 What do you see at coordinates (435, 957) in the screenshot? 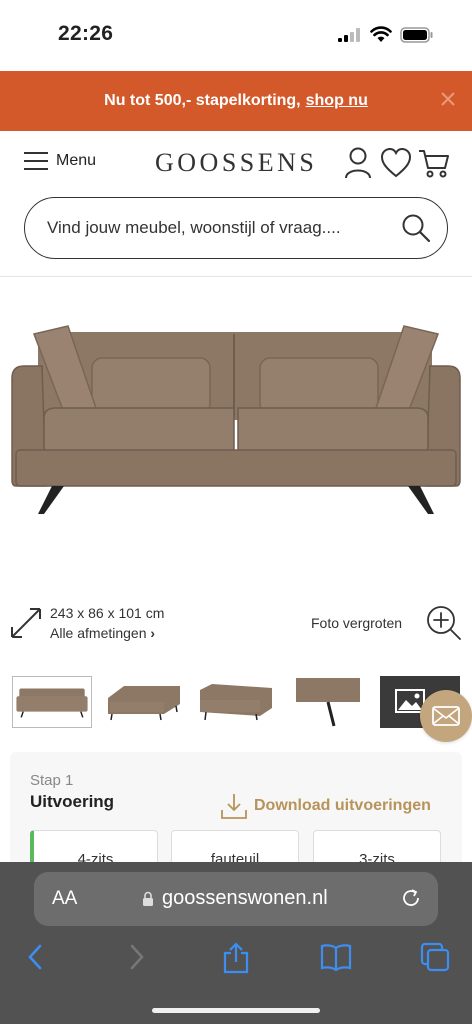
I see `tabs-icon` at bounding box center [435, 957].